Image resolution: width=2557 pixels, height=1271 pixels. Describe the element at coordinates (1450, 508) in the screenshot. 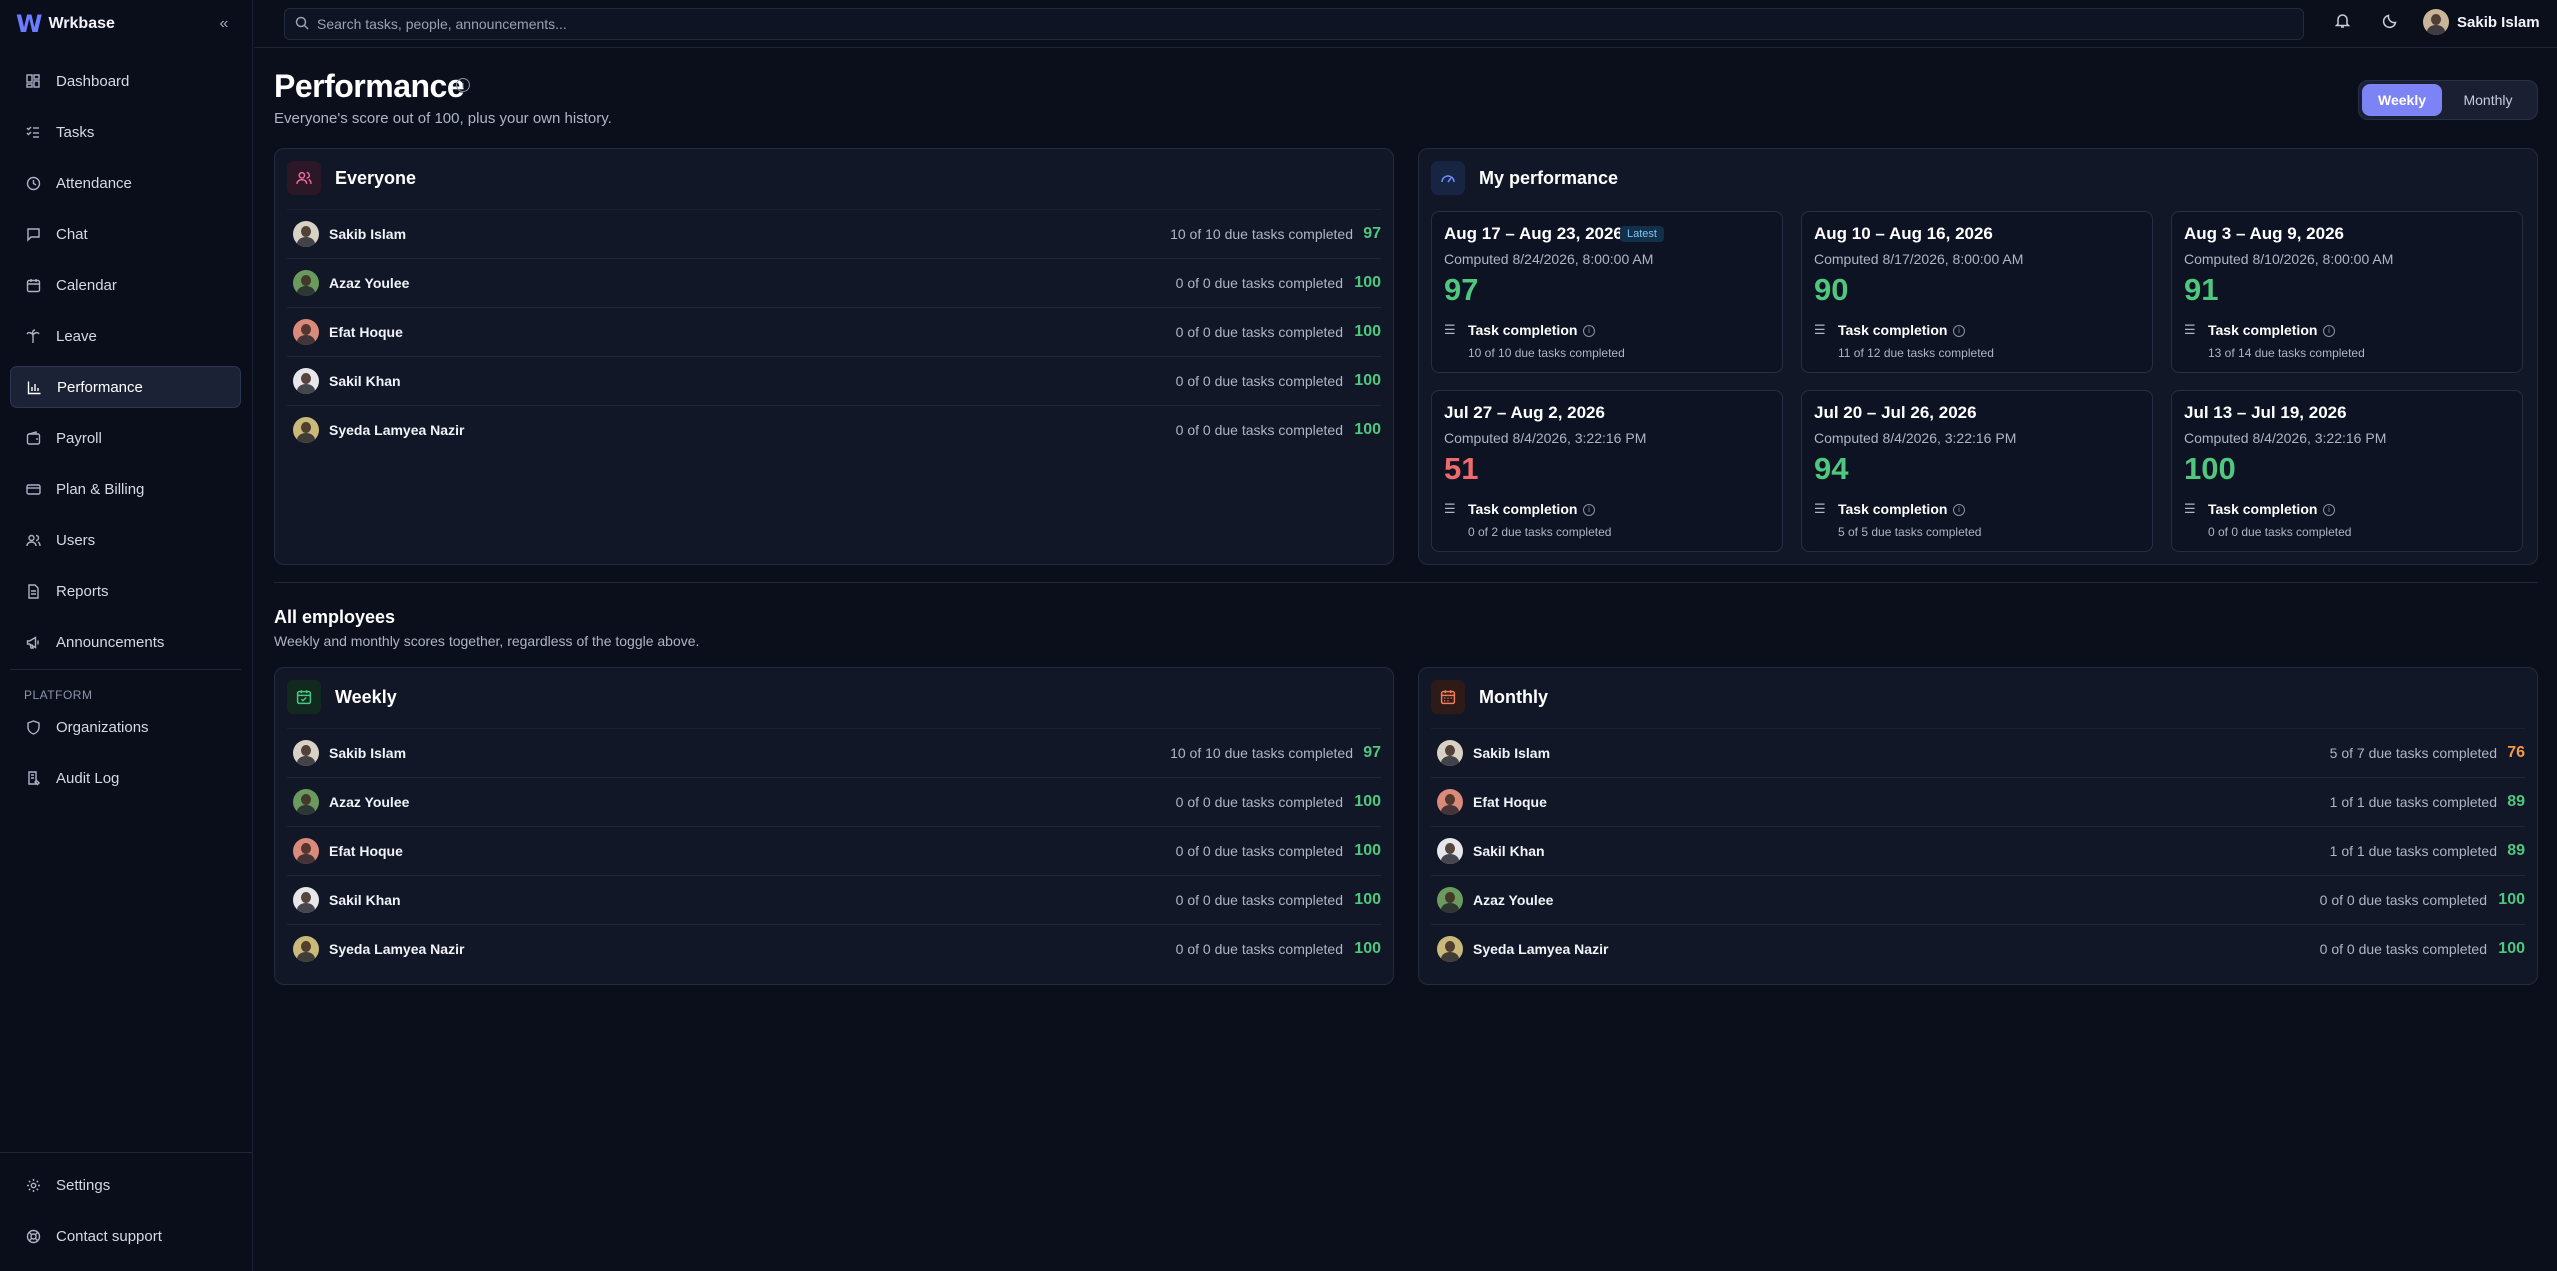

I see `list-check-icon: ☰` at that location.